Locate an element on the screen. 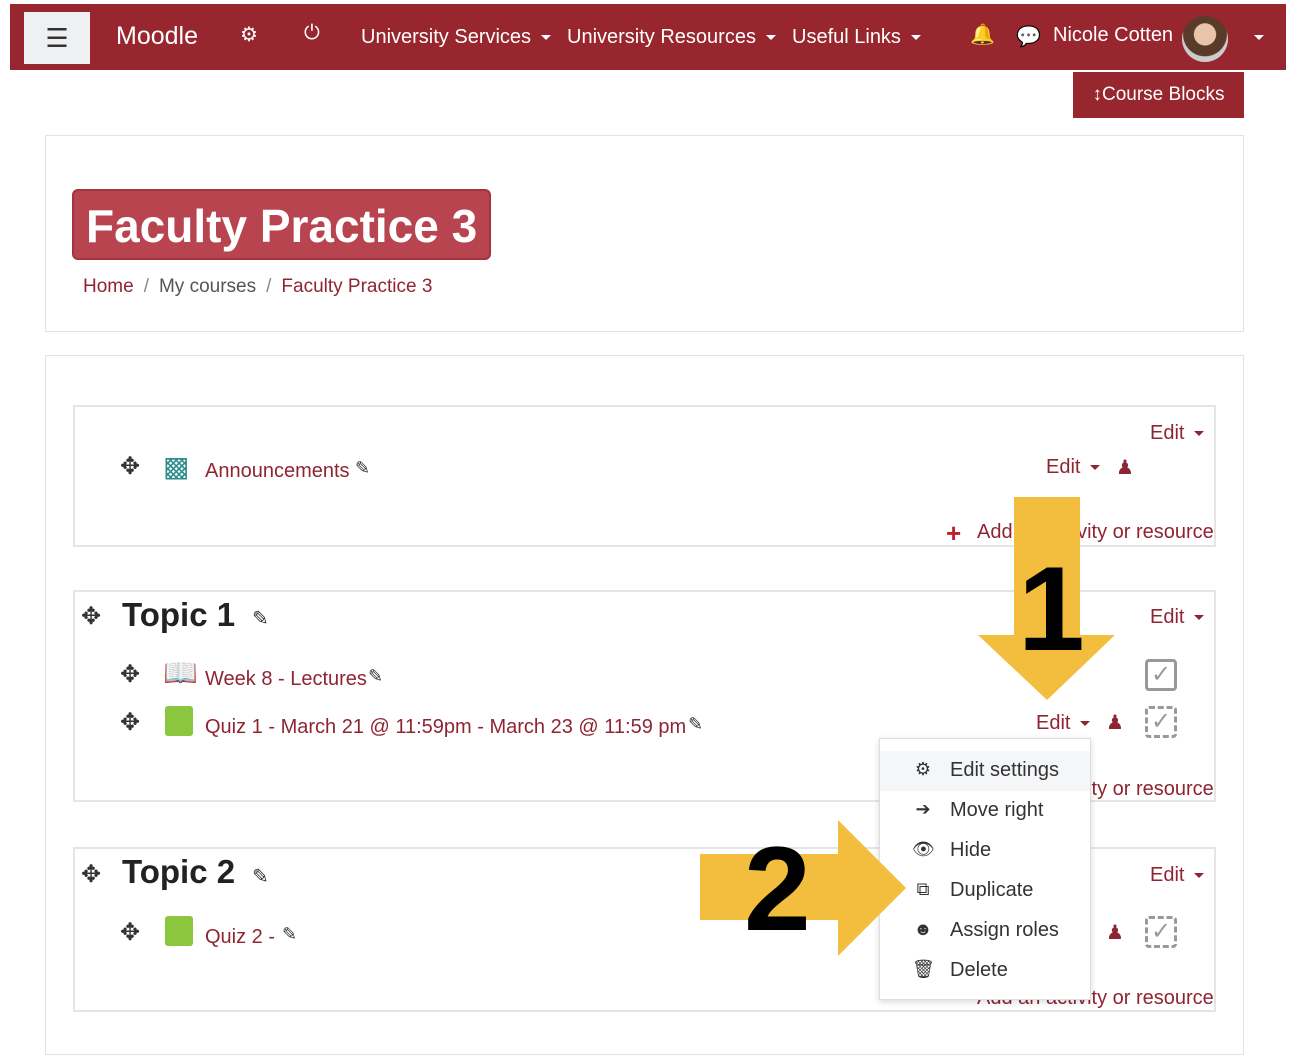 The height and width of the screenshot is (1055, 1310). annotation-step-1: 1 is located at coordinates (1051, 609).